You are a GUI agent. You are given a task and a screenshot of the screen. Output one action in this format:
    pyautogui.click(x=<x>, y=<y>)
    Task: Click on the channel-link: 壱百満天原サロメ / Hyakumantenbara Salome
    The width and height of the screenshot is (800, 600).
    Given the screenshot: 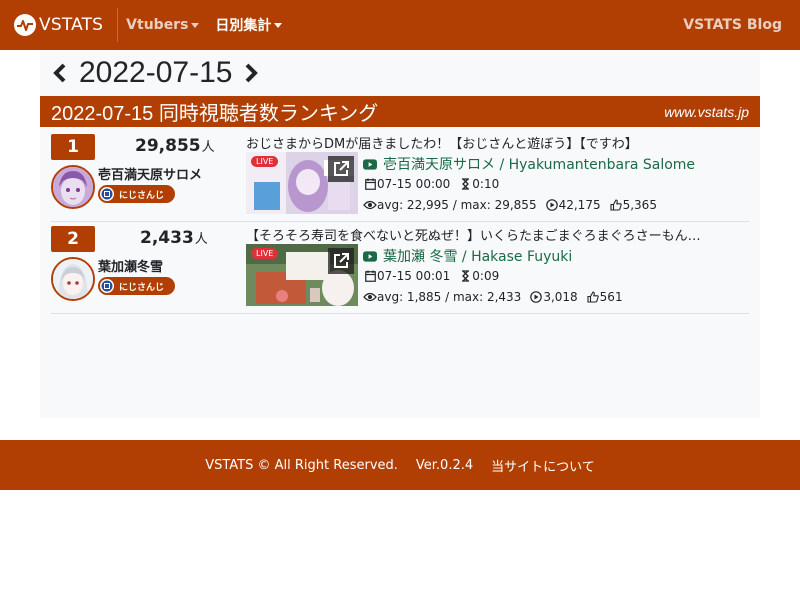 What is the action you would take?
    pyautogui.click(x=539, y=164)
    